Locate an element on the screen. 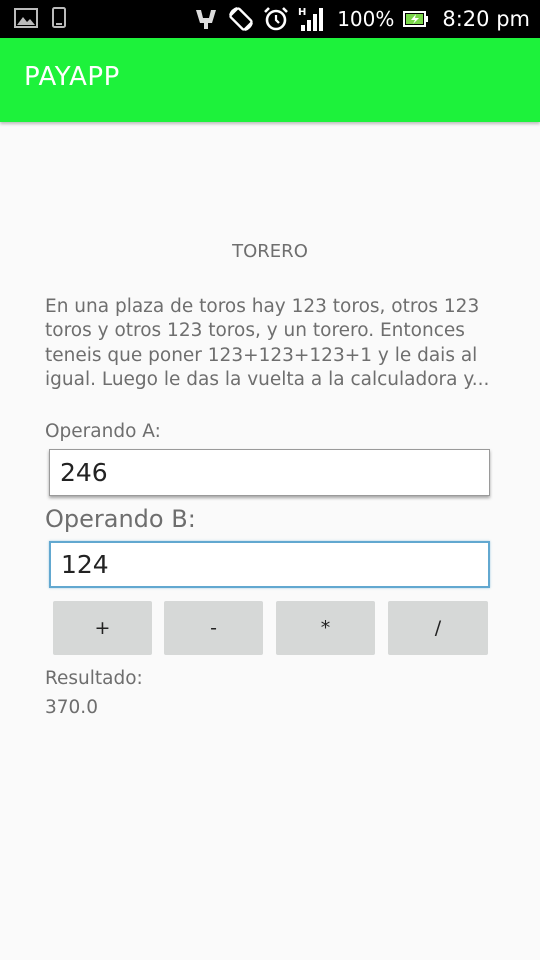 The image size is (540, 960). alarm-icon is located at coordinates (276, 19).